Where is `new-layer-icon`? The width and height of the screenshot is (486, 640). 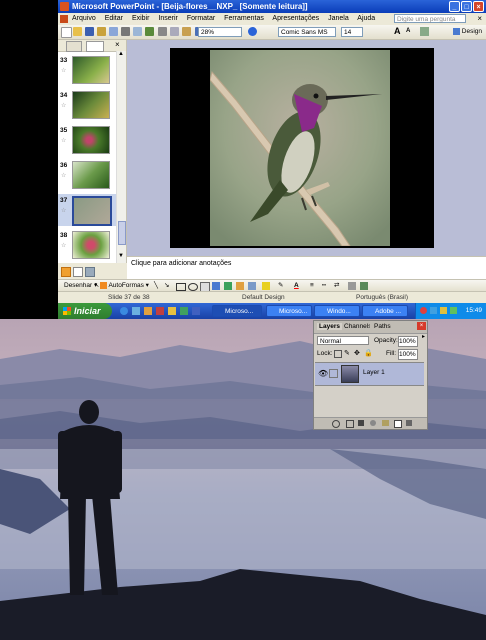 new-layer-icon is located at coordinates (398, 424).